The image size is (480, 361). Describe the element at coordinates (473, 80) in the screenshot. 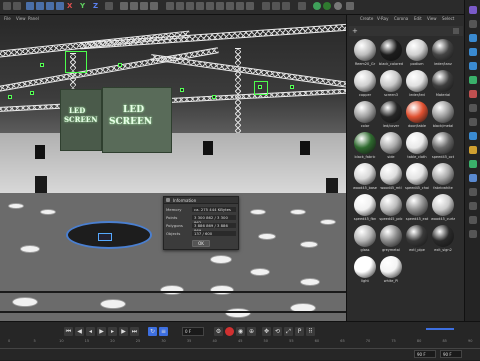

I see `texture-icon` at that location.